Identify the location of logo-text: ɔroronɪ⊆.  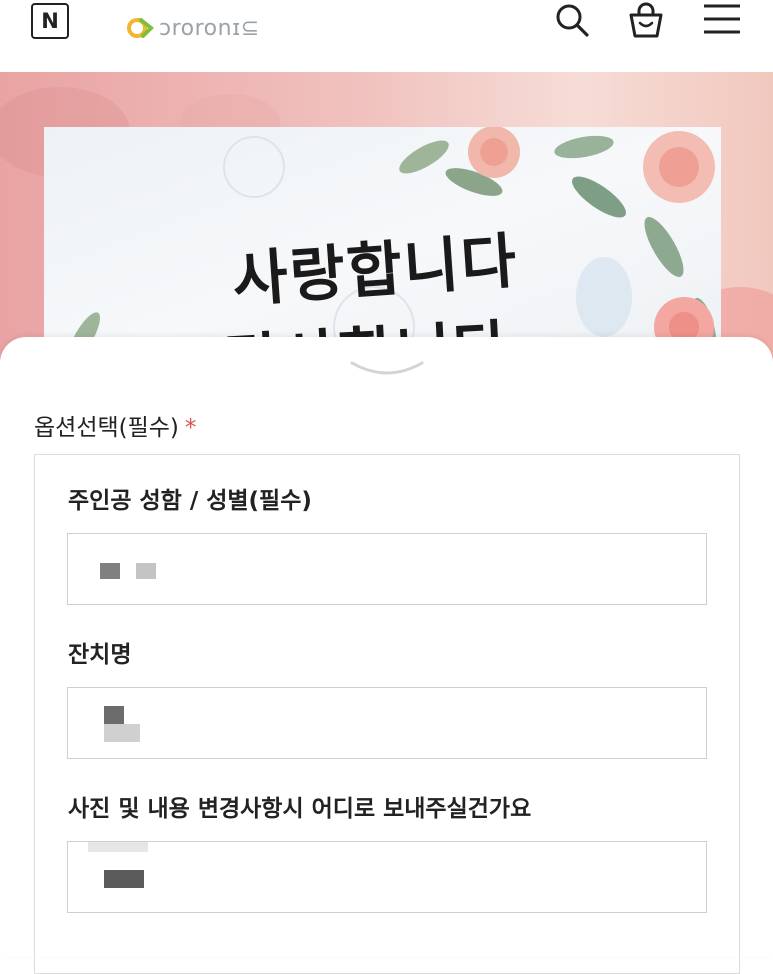
(209, 28).